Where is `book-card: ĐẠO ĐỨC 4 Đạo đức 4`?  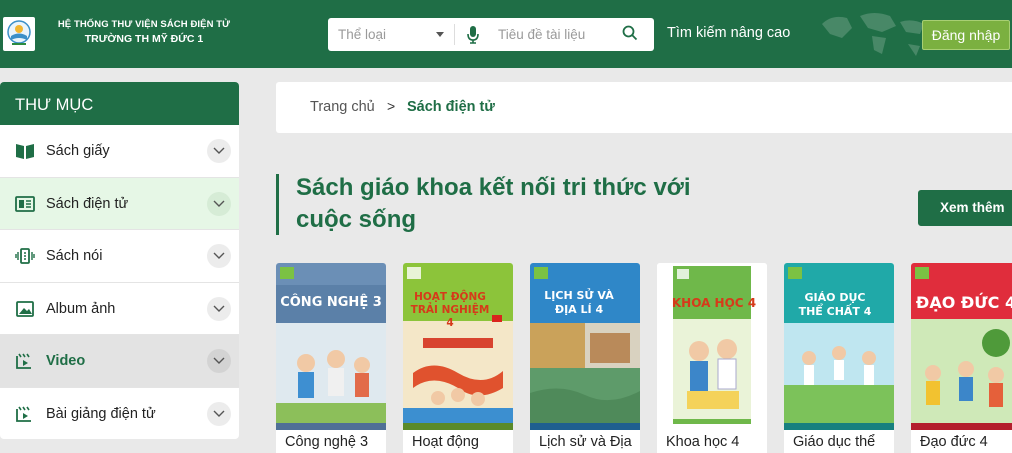 book-card: ĐẠO ĐỨC 4 Đạo đức 4 is located at coordinates (961, 358).